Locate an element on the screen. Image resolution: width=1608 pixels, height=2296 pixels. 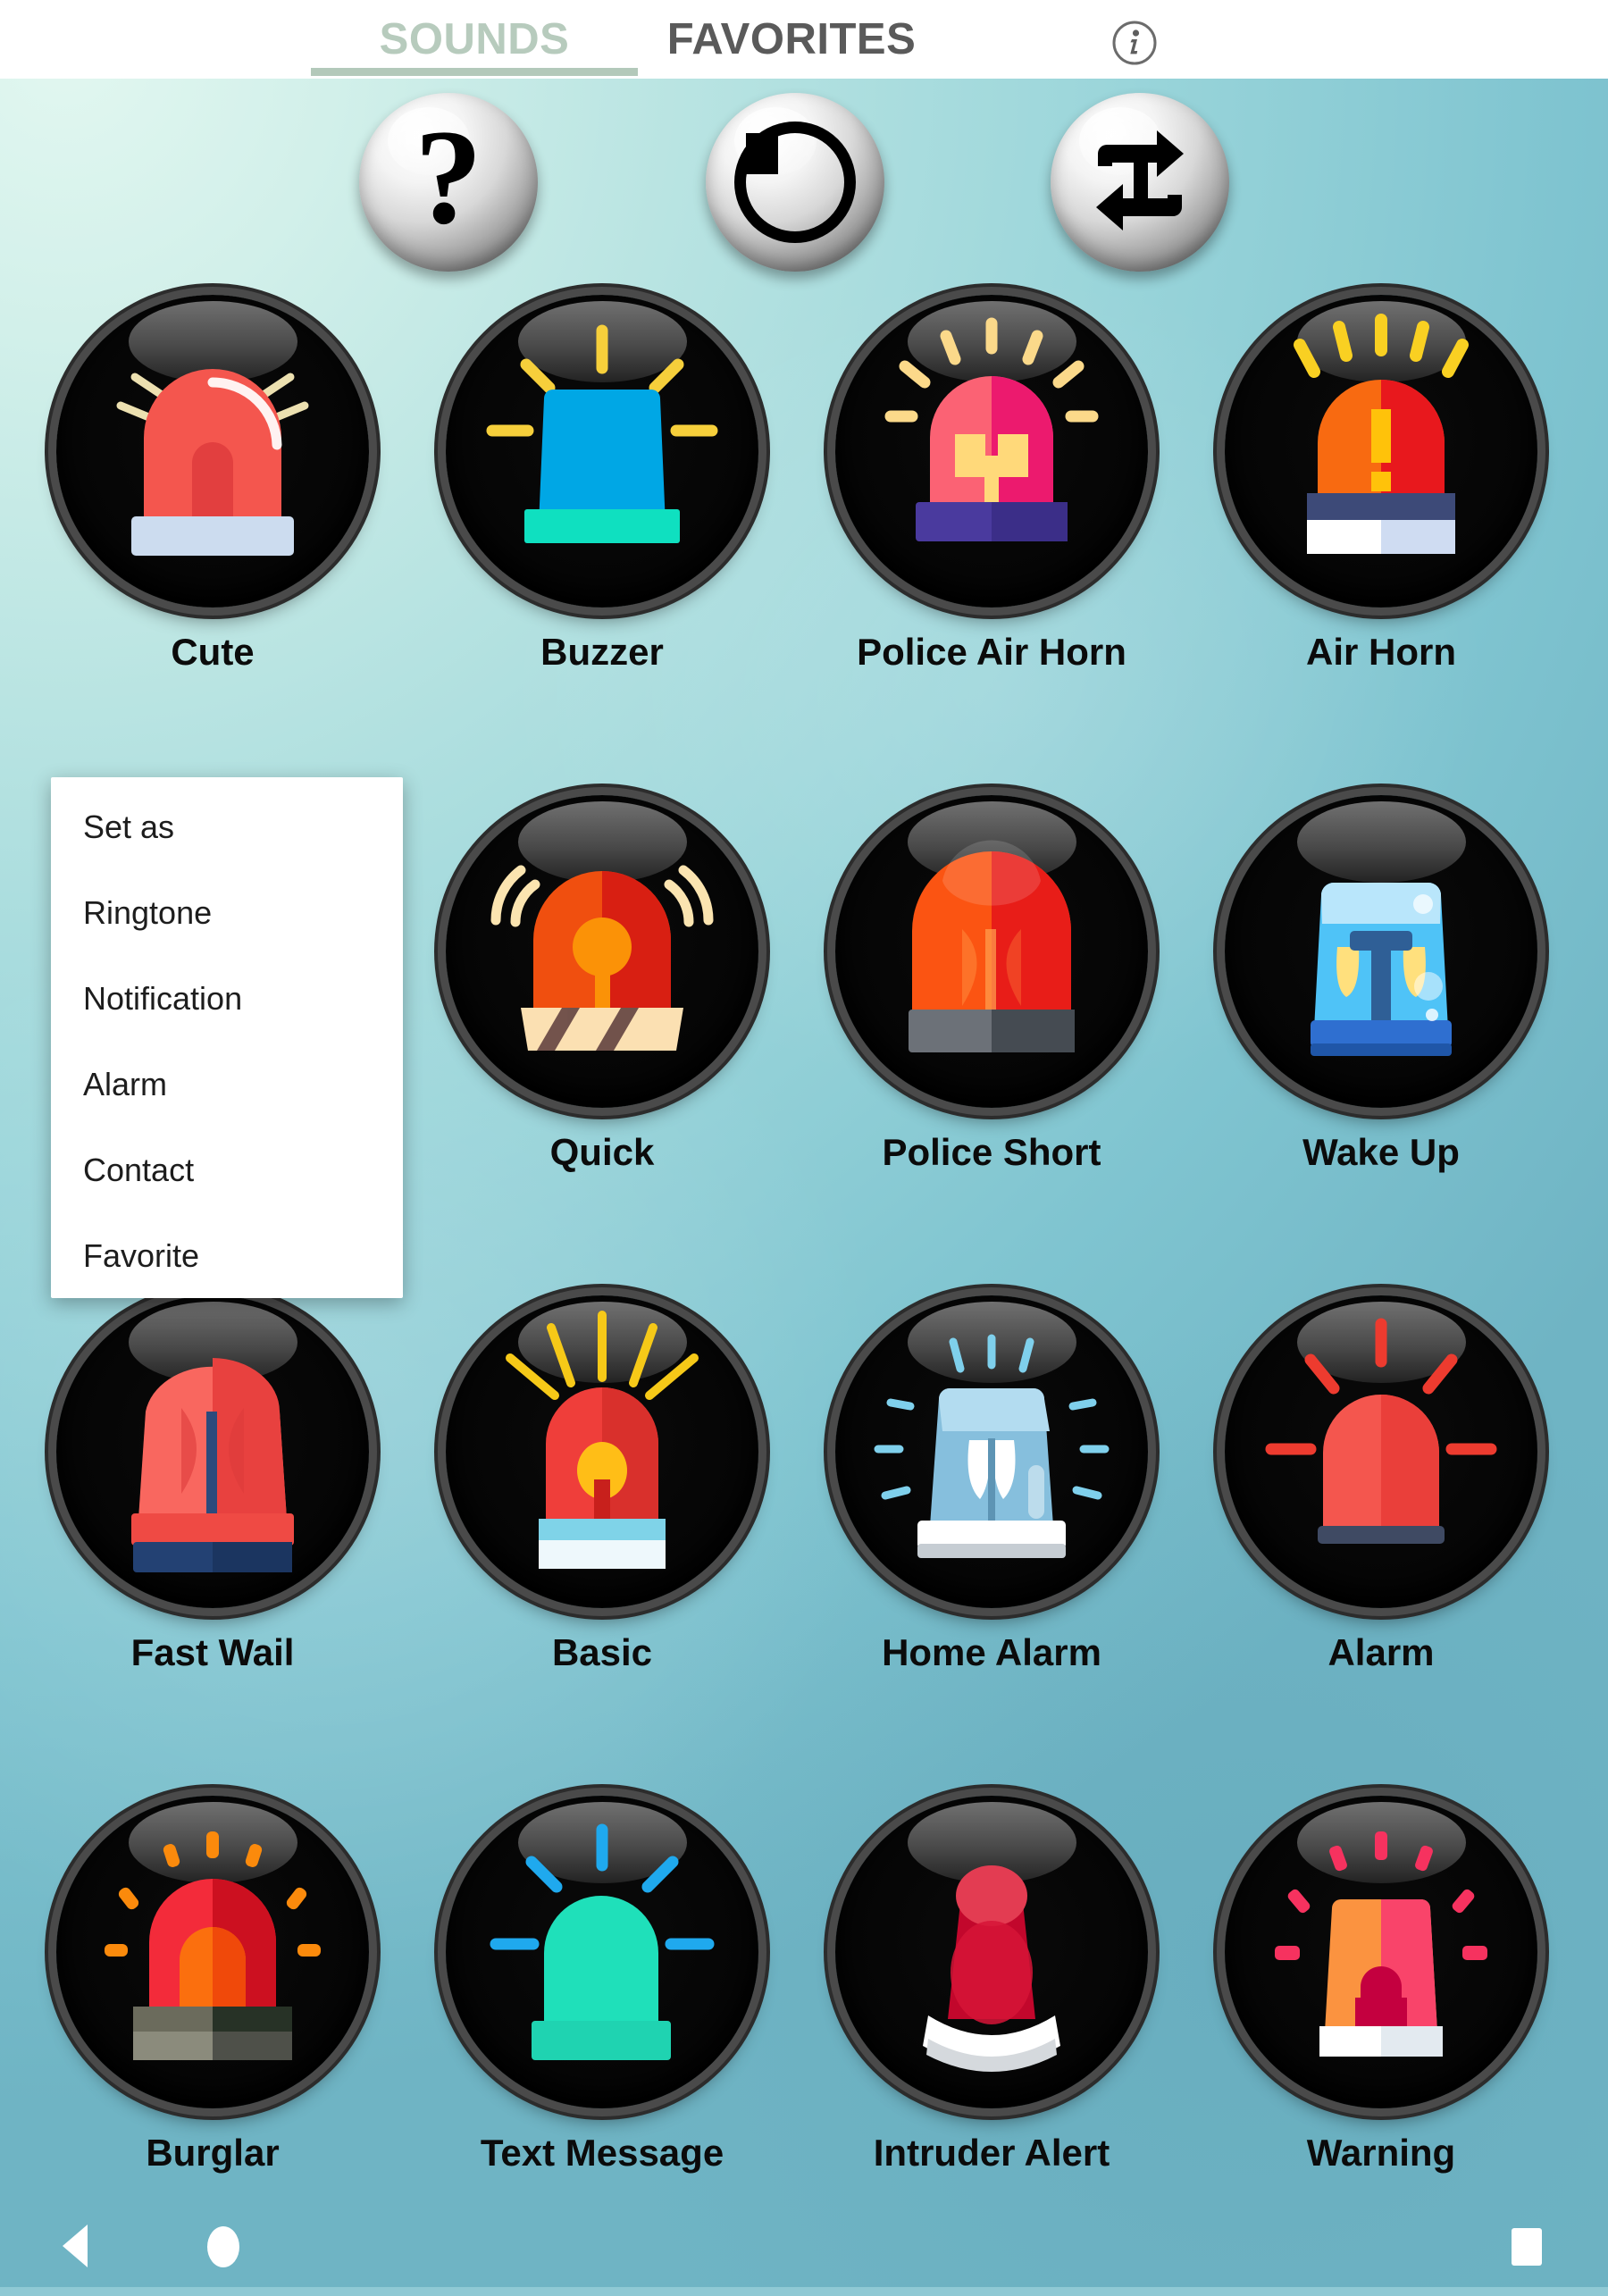
sound-item-police-short: Police Short is located at coordinates (991, 985).